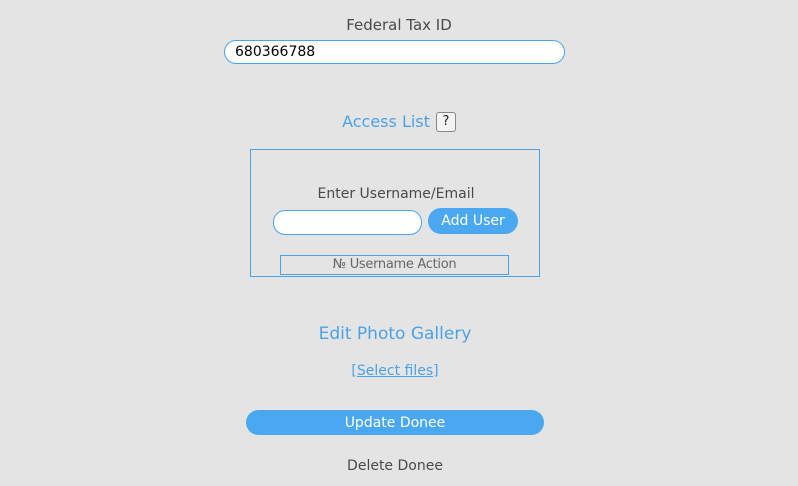 Image resolution: width=798 pixels, height=486 pixels. Describe the element at coordinates (399, 25) in the screenshot. I see `federal-tax-id-label: Federal Tax ID` at that location.